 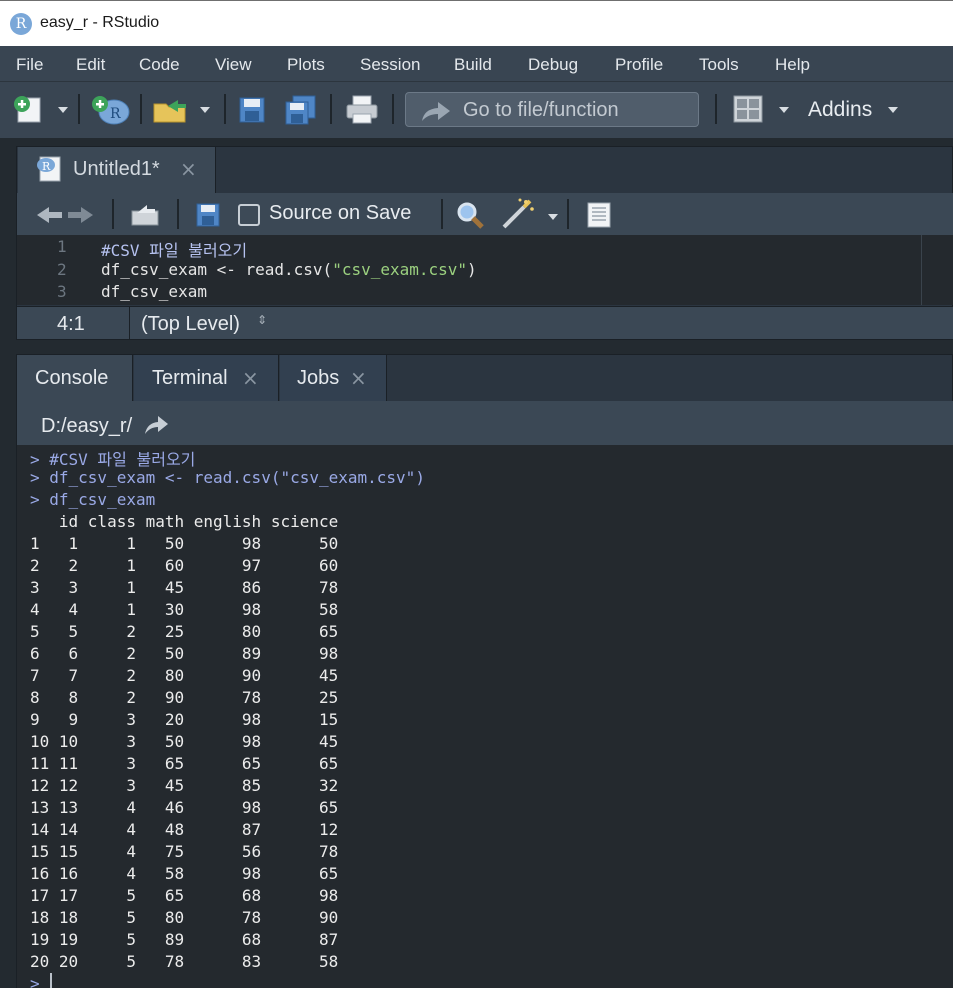 I want to click on table-row: 5 5 2 25 80 65, so click(x=184, y=631).